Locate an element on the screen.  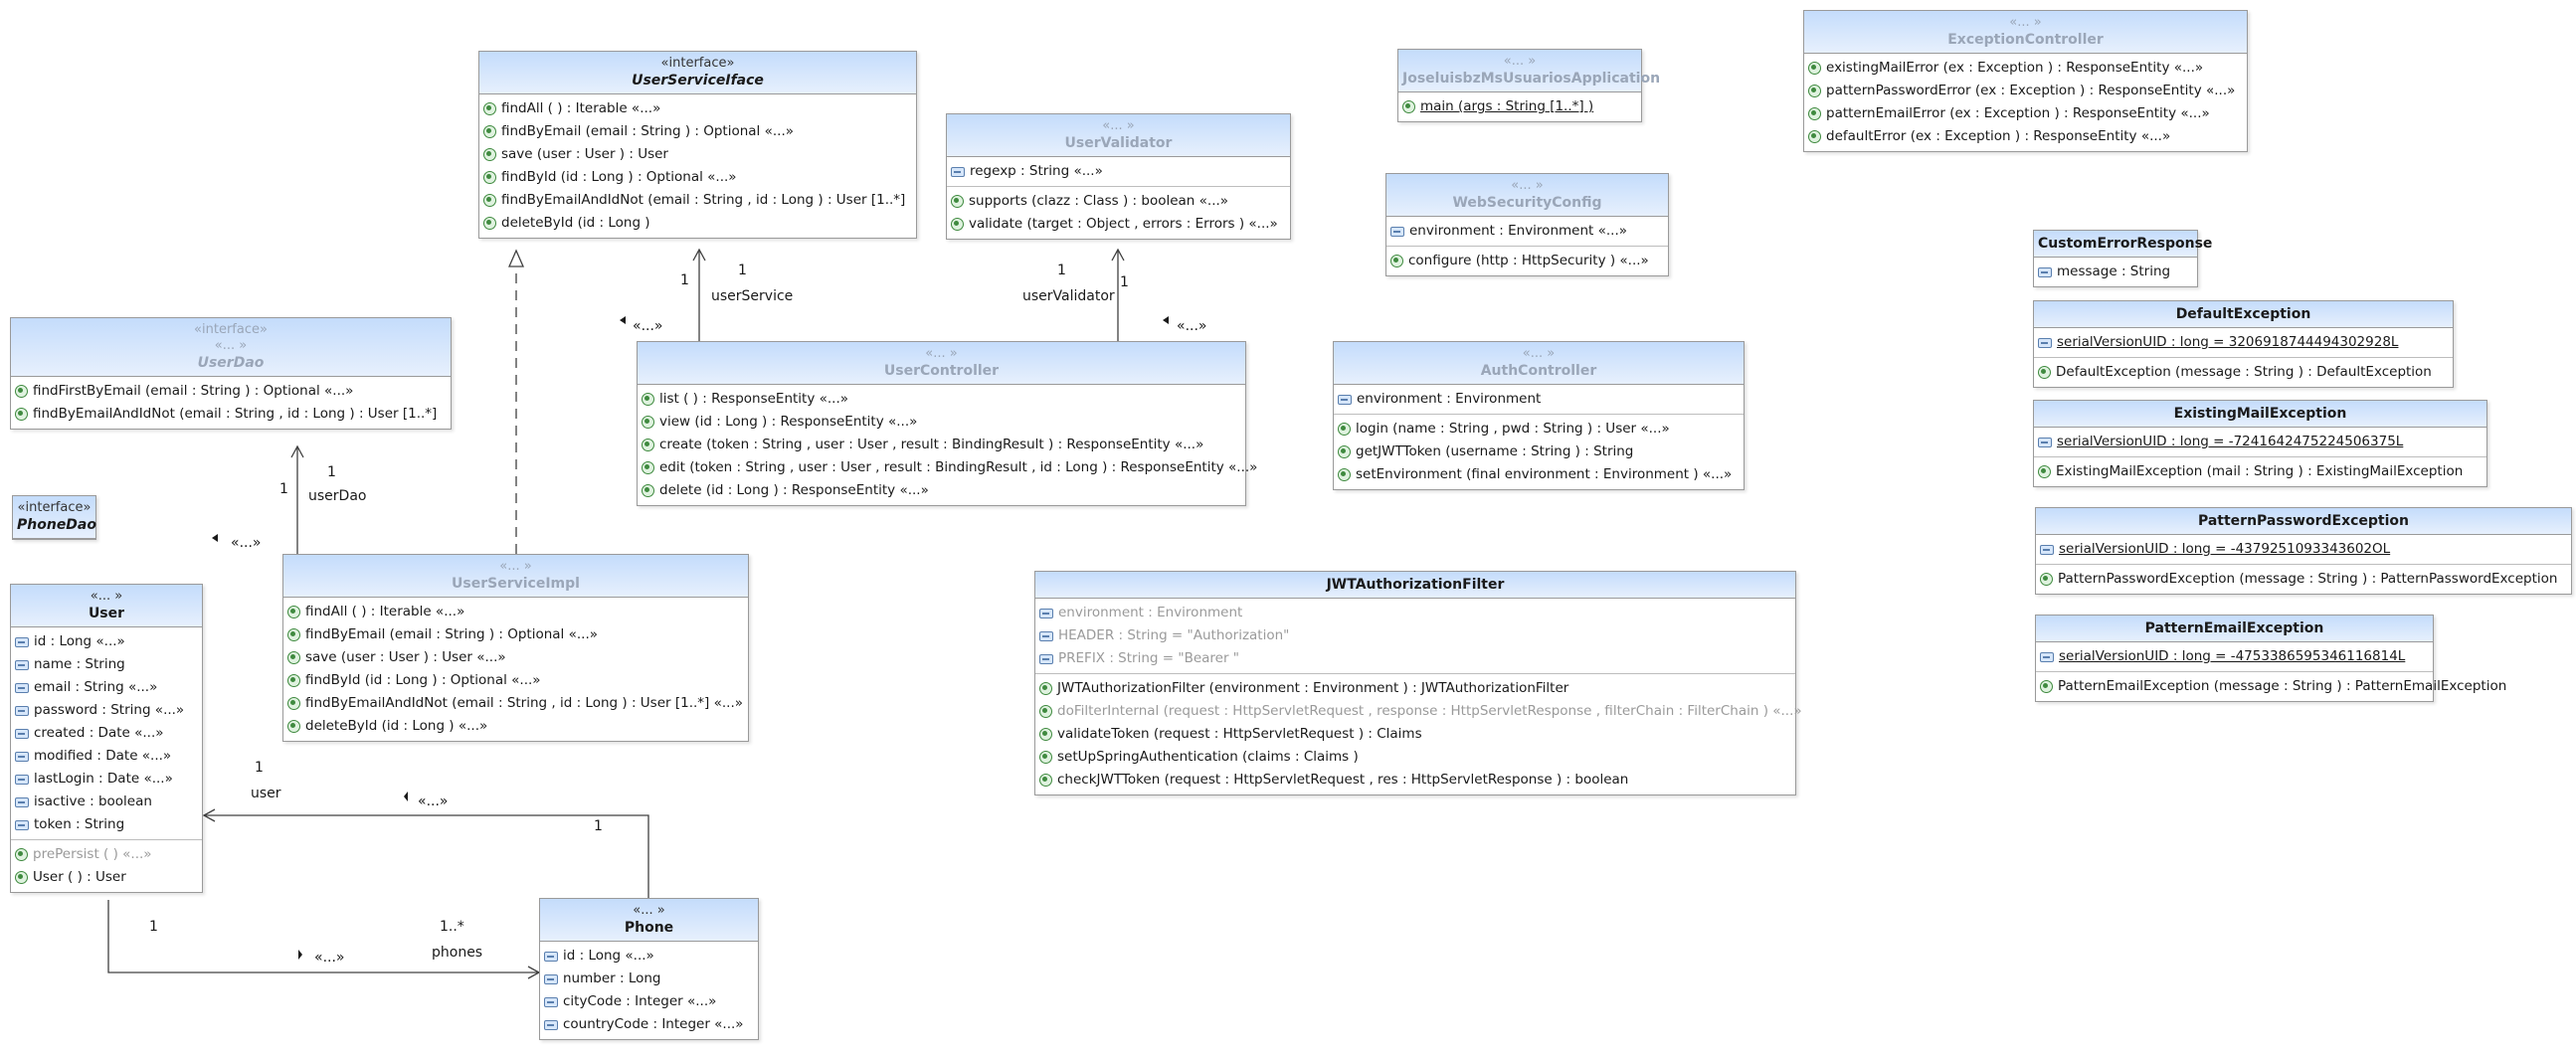
attribute-password: password : String «...» is located at coordinates (106, 711).